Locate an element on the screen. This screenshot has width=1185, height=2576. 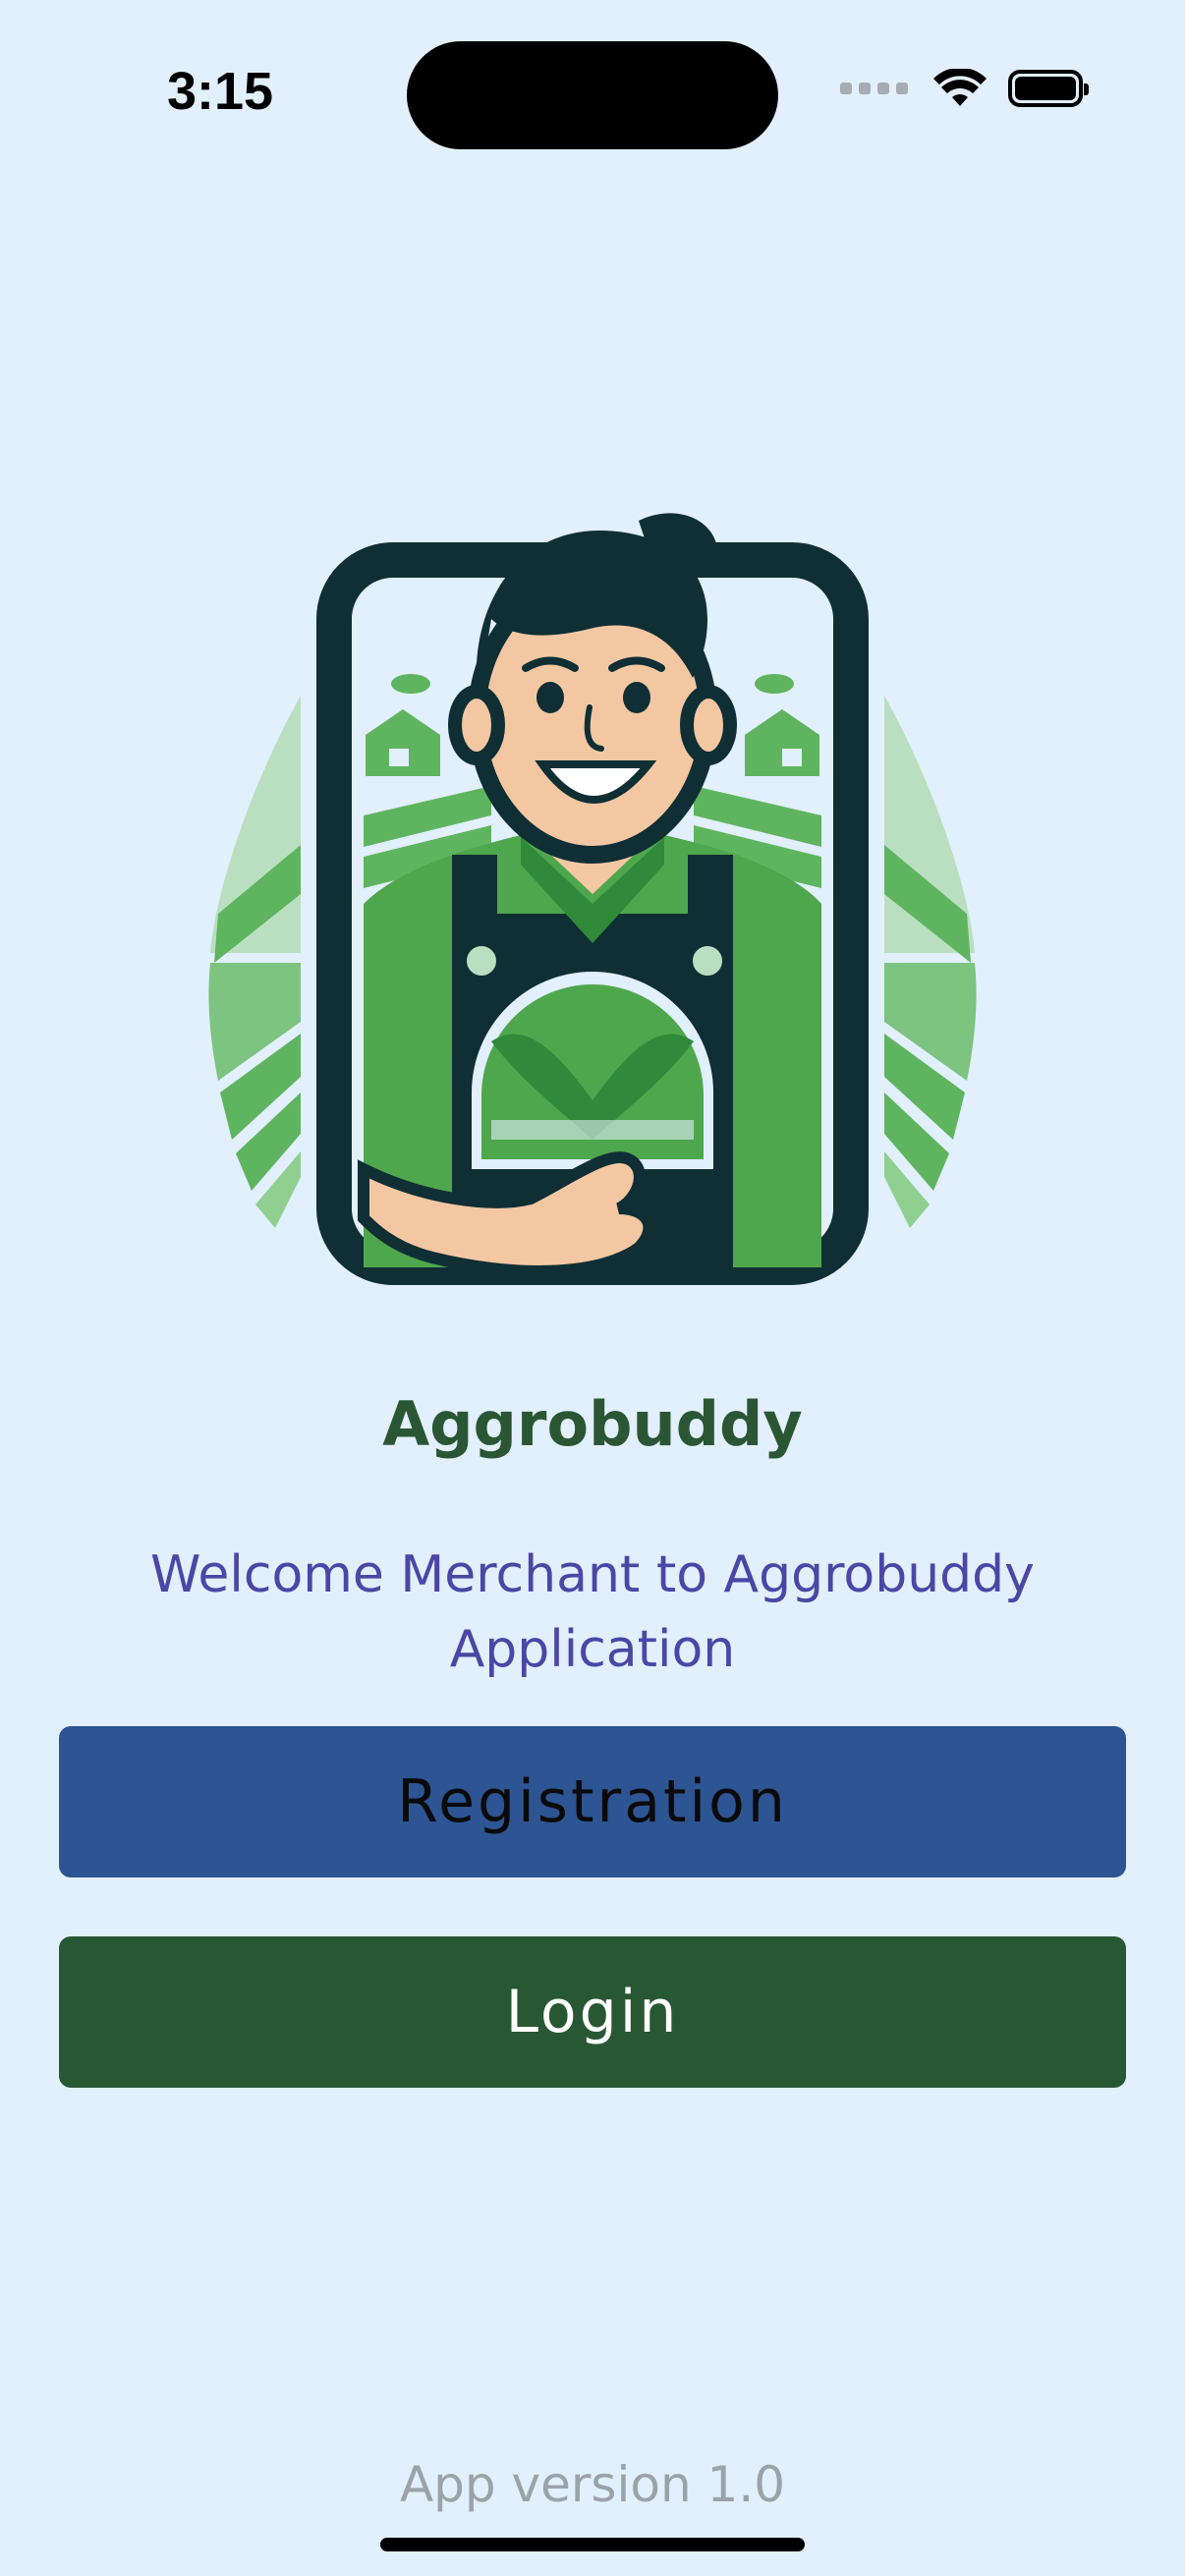
signal-icon is located at coordinates (874, 88).